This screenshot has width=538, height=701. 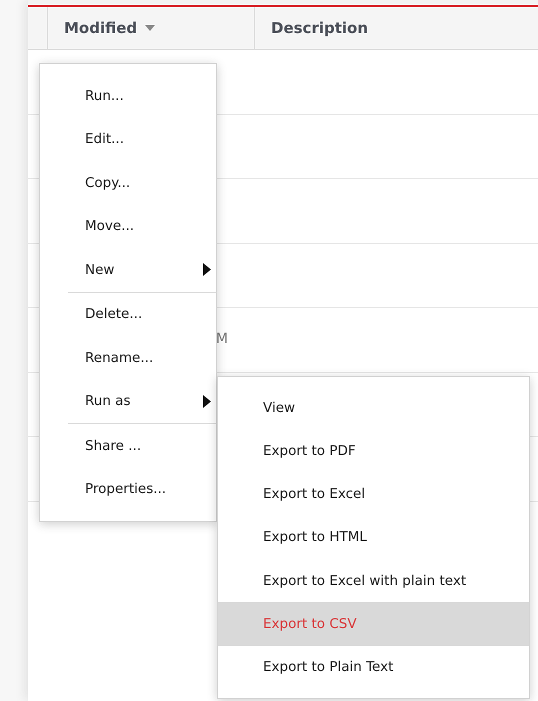 What do you see at coordinates (222, 340) in the screenshot?
I see `table-cell-text: M` at bounding box center [222, 340].